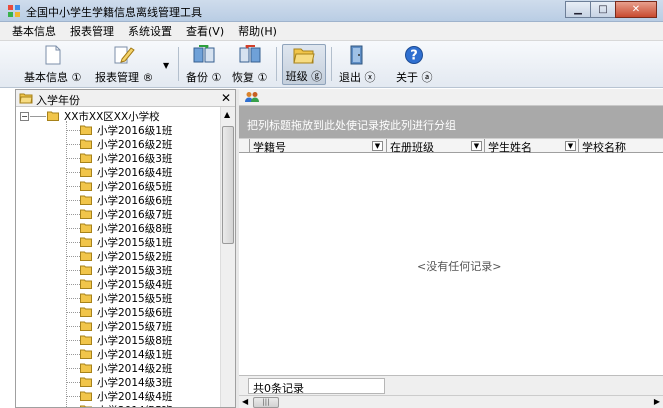 This screenshot has height=408, width=663. What do you see at coordinates (124, 64) in the screenshot?
I see `report-mgmt-button: 报表管理 ®` at bounding box center [124, 64].